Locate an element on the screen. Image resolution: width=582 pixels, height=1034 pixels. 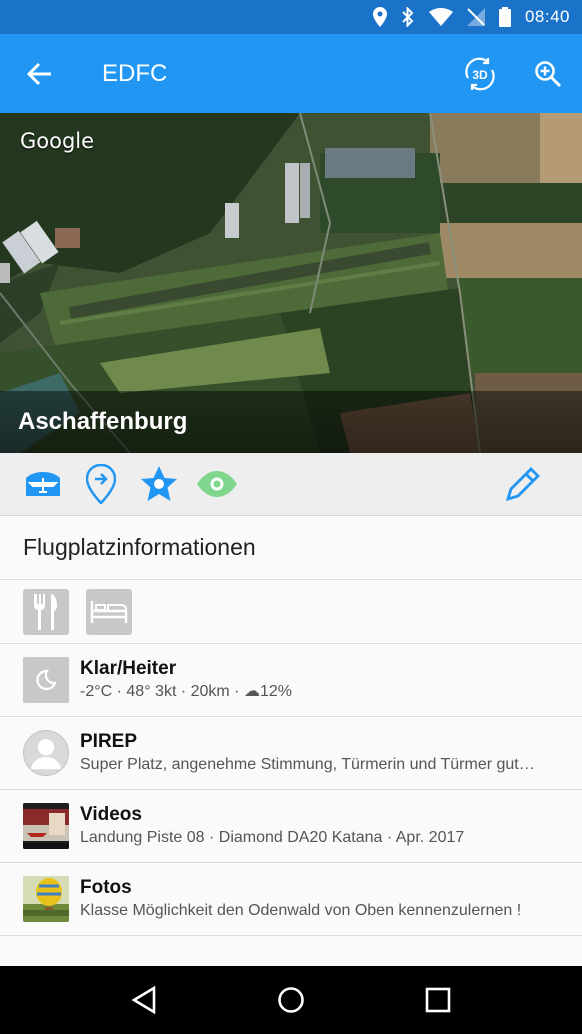
action-row is located at coordinates (291, 484).